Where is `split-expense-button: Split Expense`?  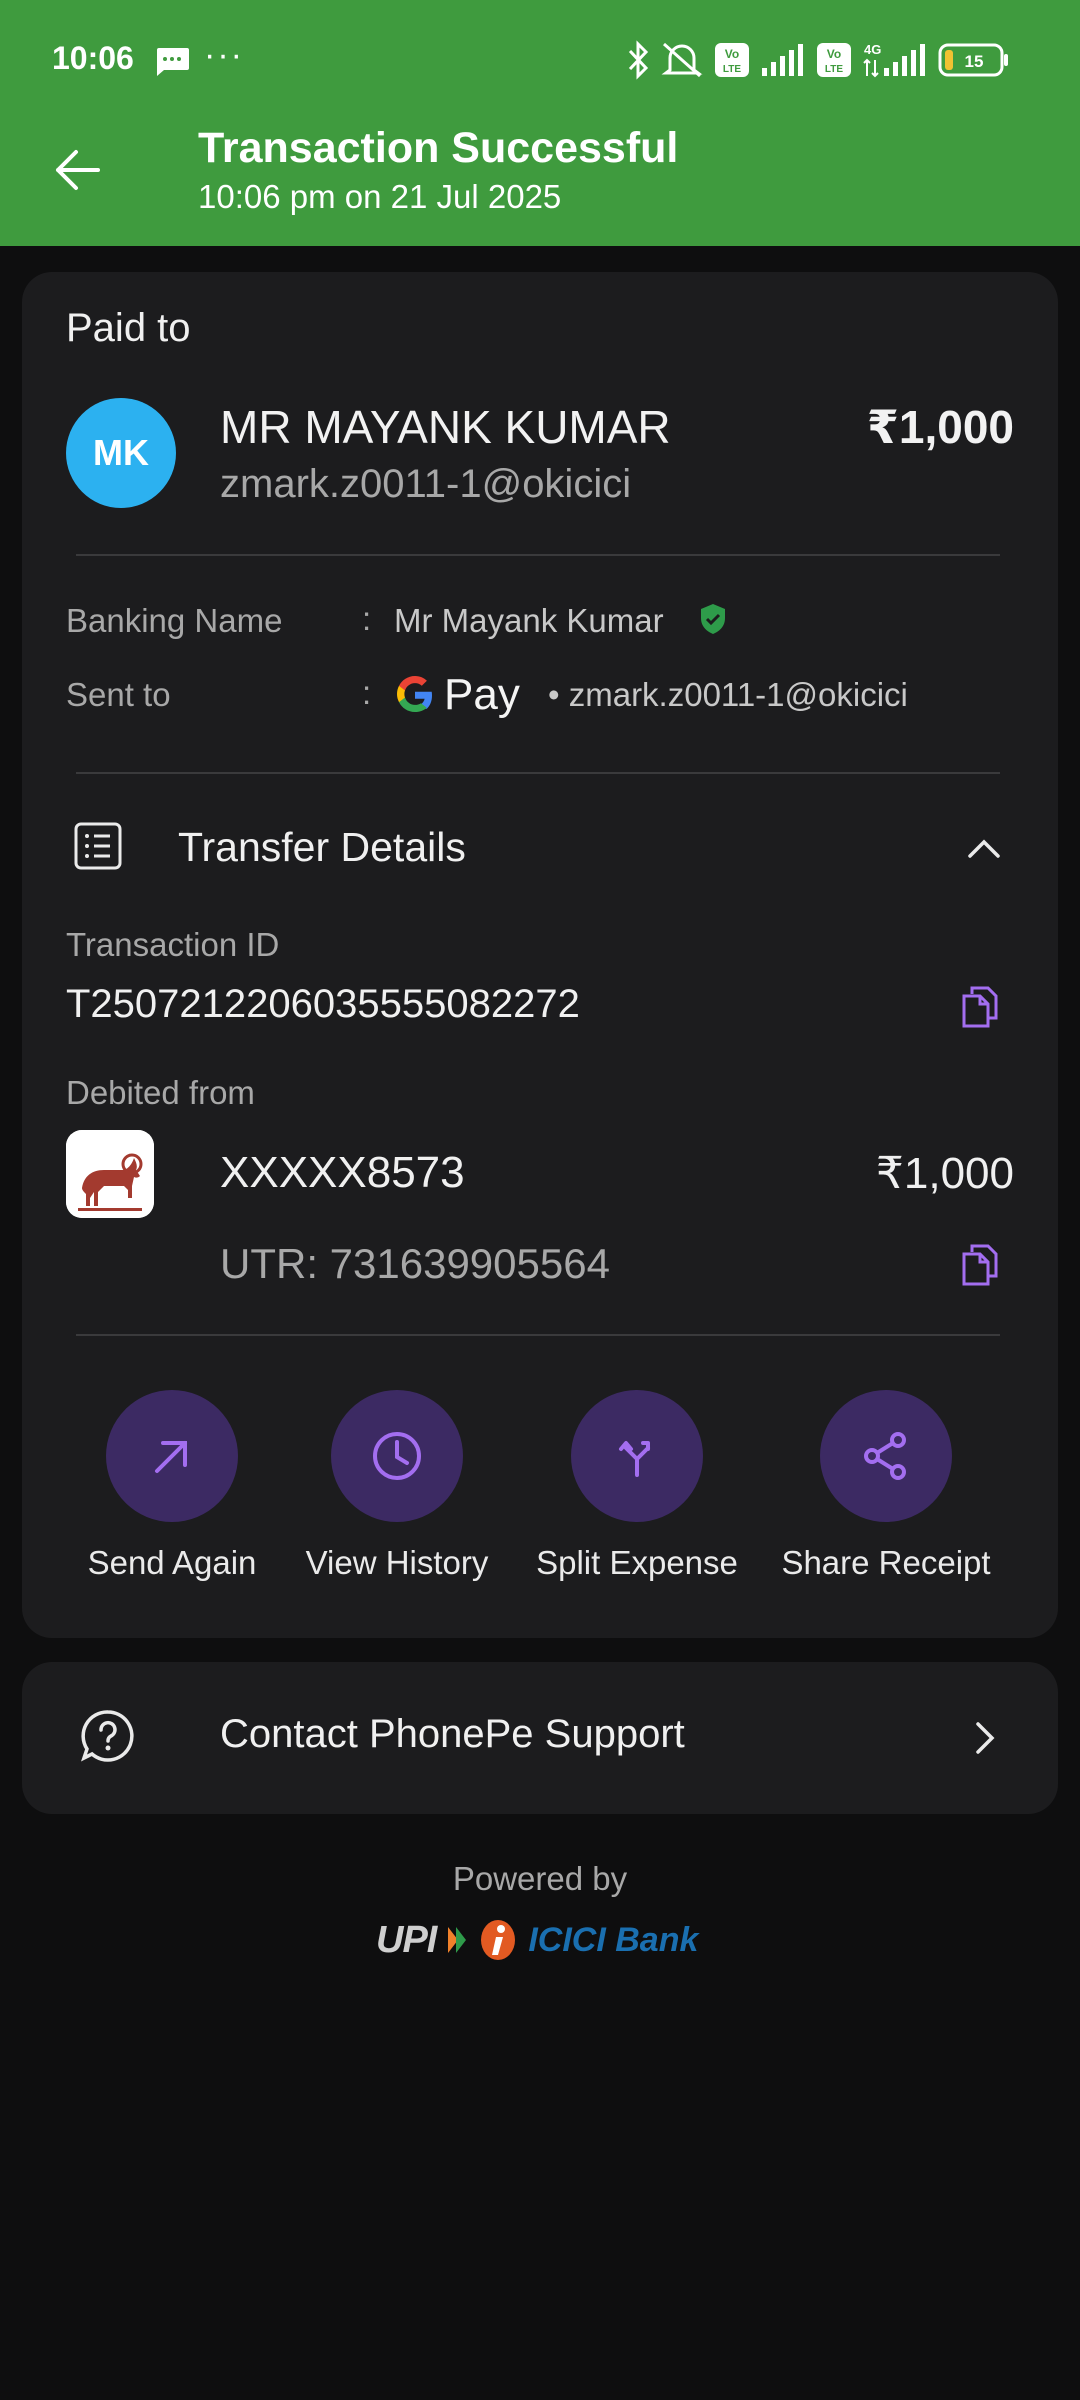 split-expense-button: Split Expense is located at coordinates (637, 1486).